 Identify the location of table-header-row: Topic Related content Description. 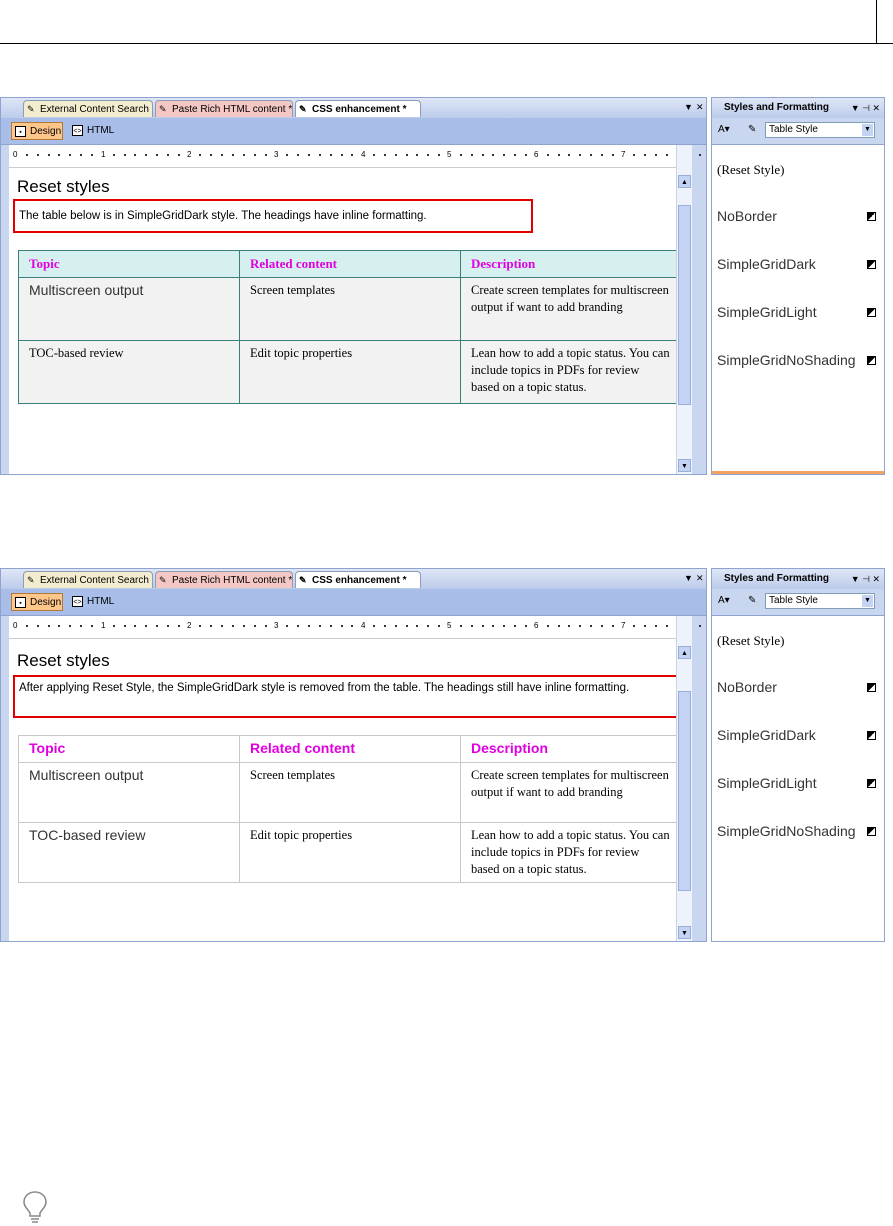
(349, 749).